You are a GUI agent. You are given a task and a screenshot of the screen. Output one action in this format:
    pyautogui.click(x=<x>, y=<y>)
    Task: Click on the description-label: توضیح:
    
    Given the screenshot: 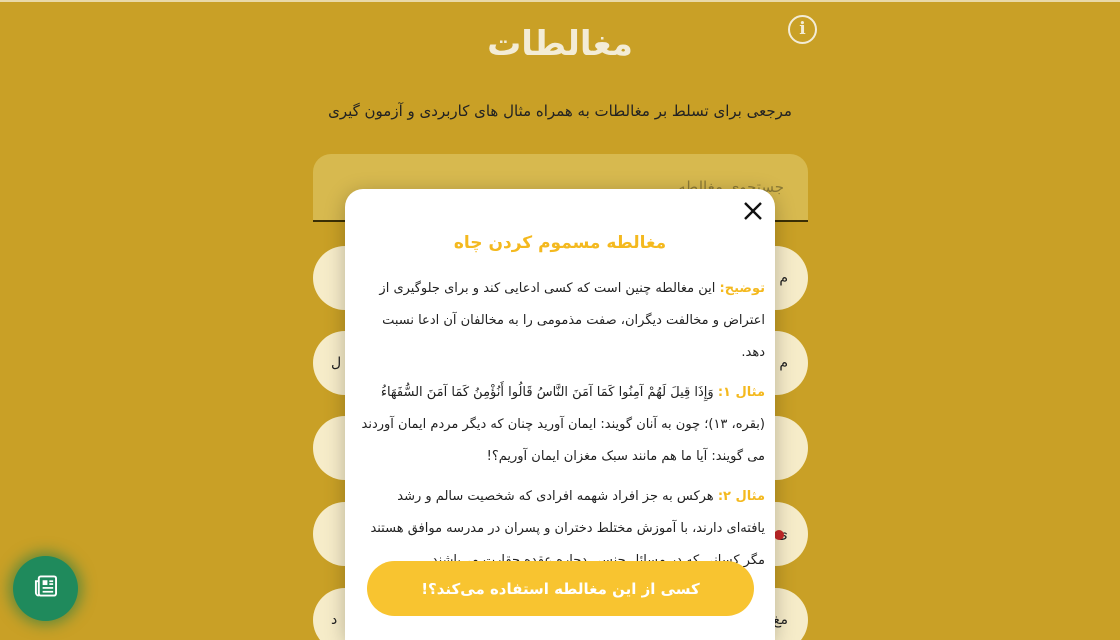 What is the action you would take?
    pyautogui.click(x=742, y=288)
    